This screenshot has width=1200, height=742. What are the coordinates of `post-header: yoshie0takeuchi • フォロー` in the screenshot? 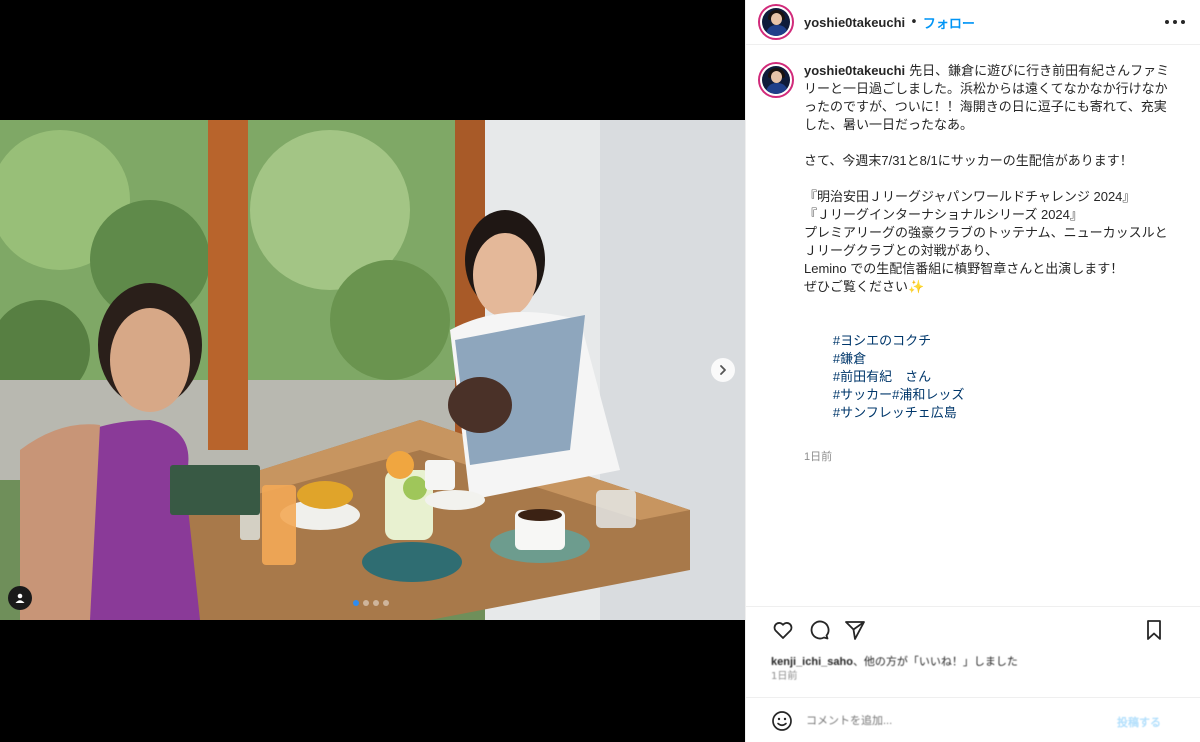 It's located at (973, 22).